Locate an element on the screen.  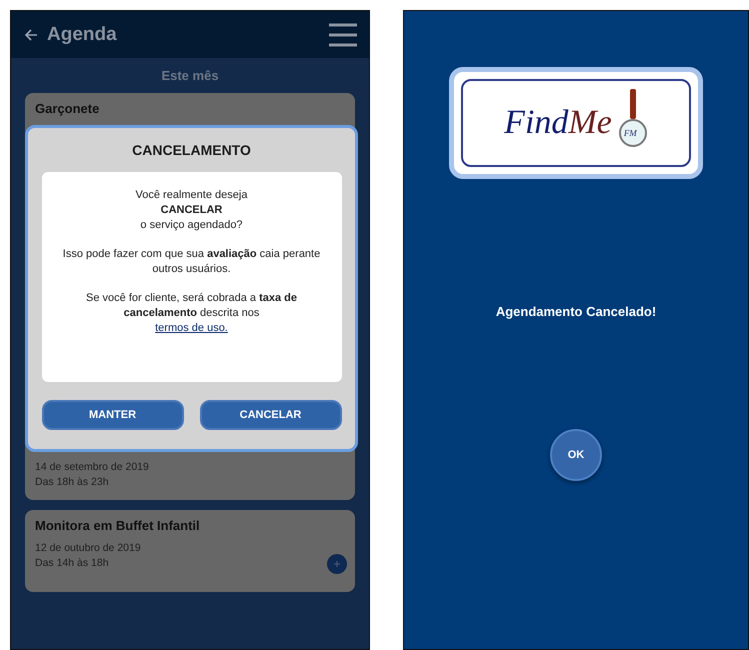
card-title: Monitora em Buffet Infantil is located at coordinates (117, 525).